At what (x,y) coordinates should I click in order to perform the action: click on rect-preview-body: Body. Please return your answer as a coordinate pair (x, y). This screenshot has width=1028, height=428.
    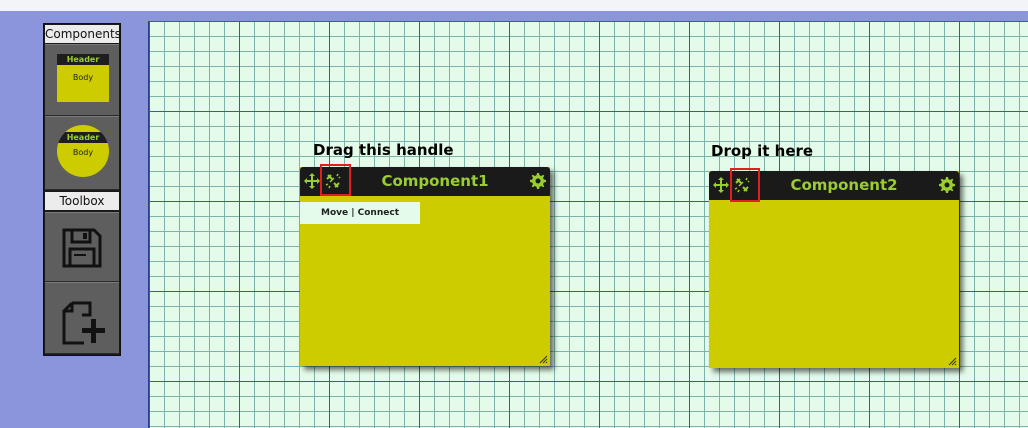
    Looking at the image, I should click on (83, 77).